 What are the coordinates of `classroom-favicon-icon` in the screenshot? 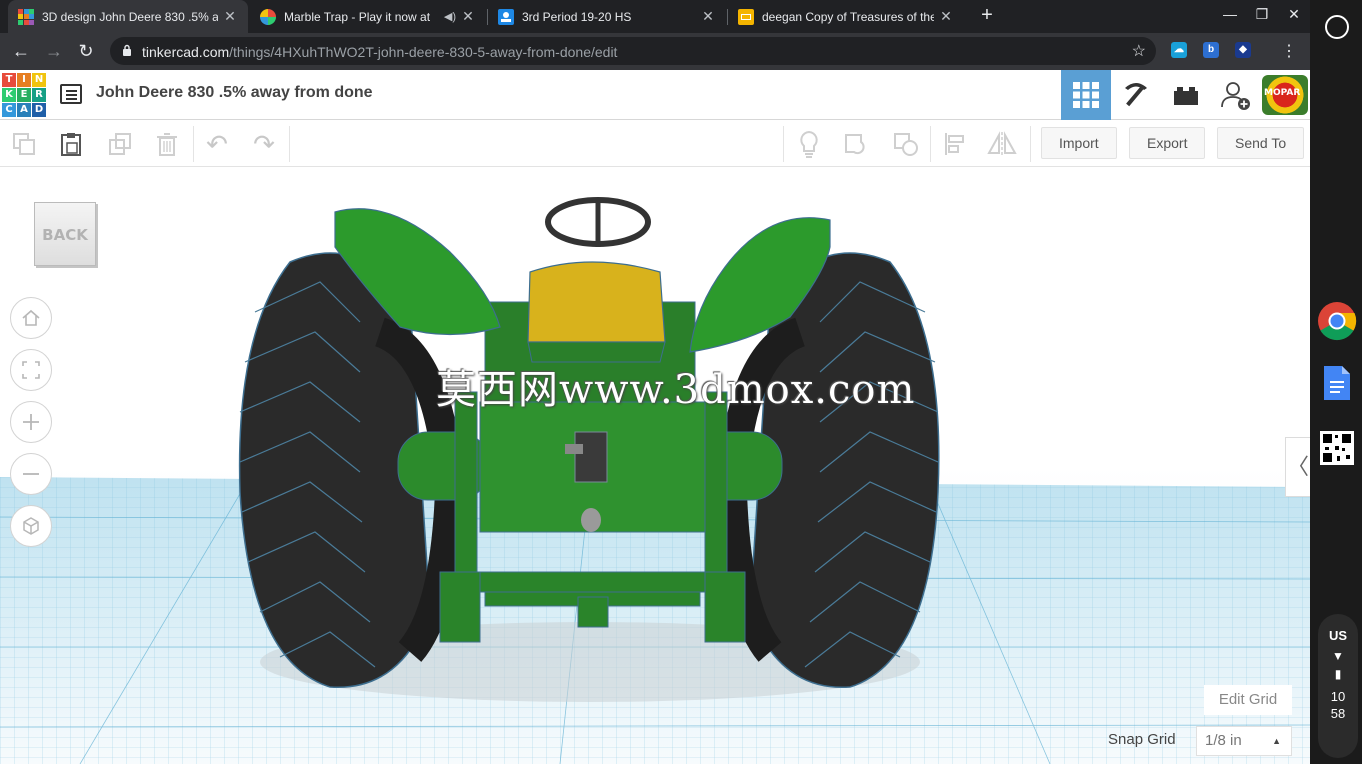 It's located at (506, 16).